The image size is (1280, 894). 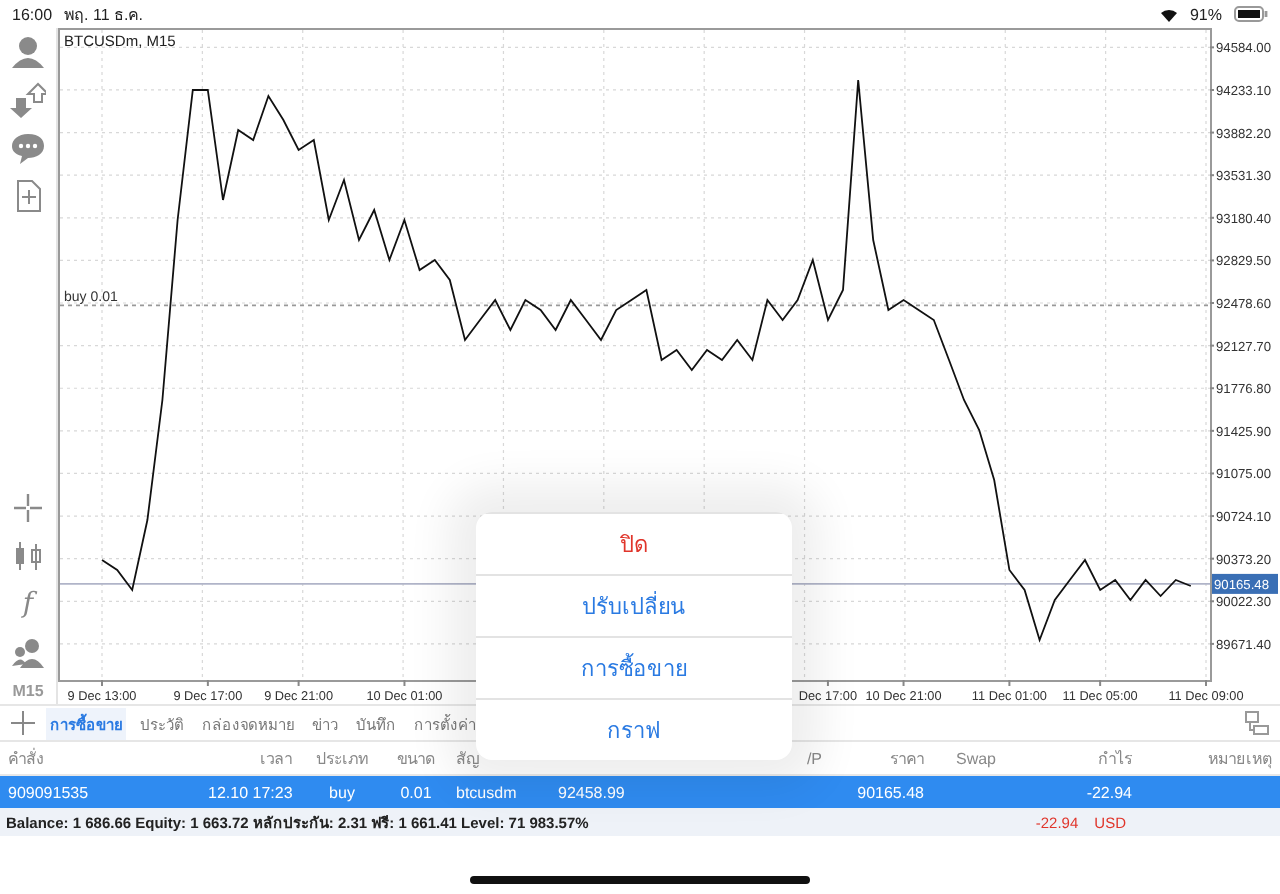 What do you see at coordinates (1240, 758) in the screenshot?
I see `column-header: หมายเหตุ` at bounding box center [1240, 758].